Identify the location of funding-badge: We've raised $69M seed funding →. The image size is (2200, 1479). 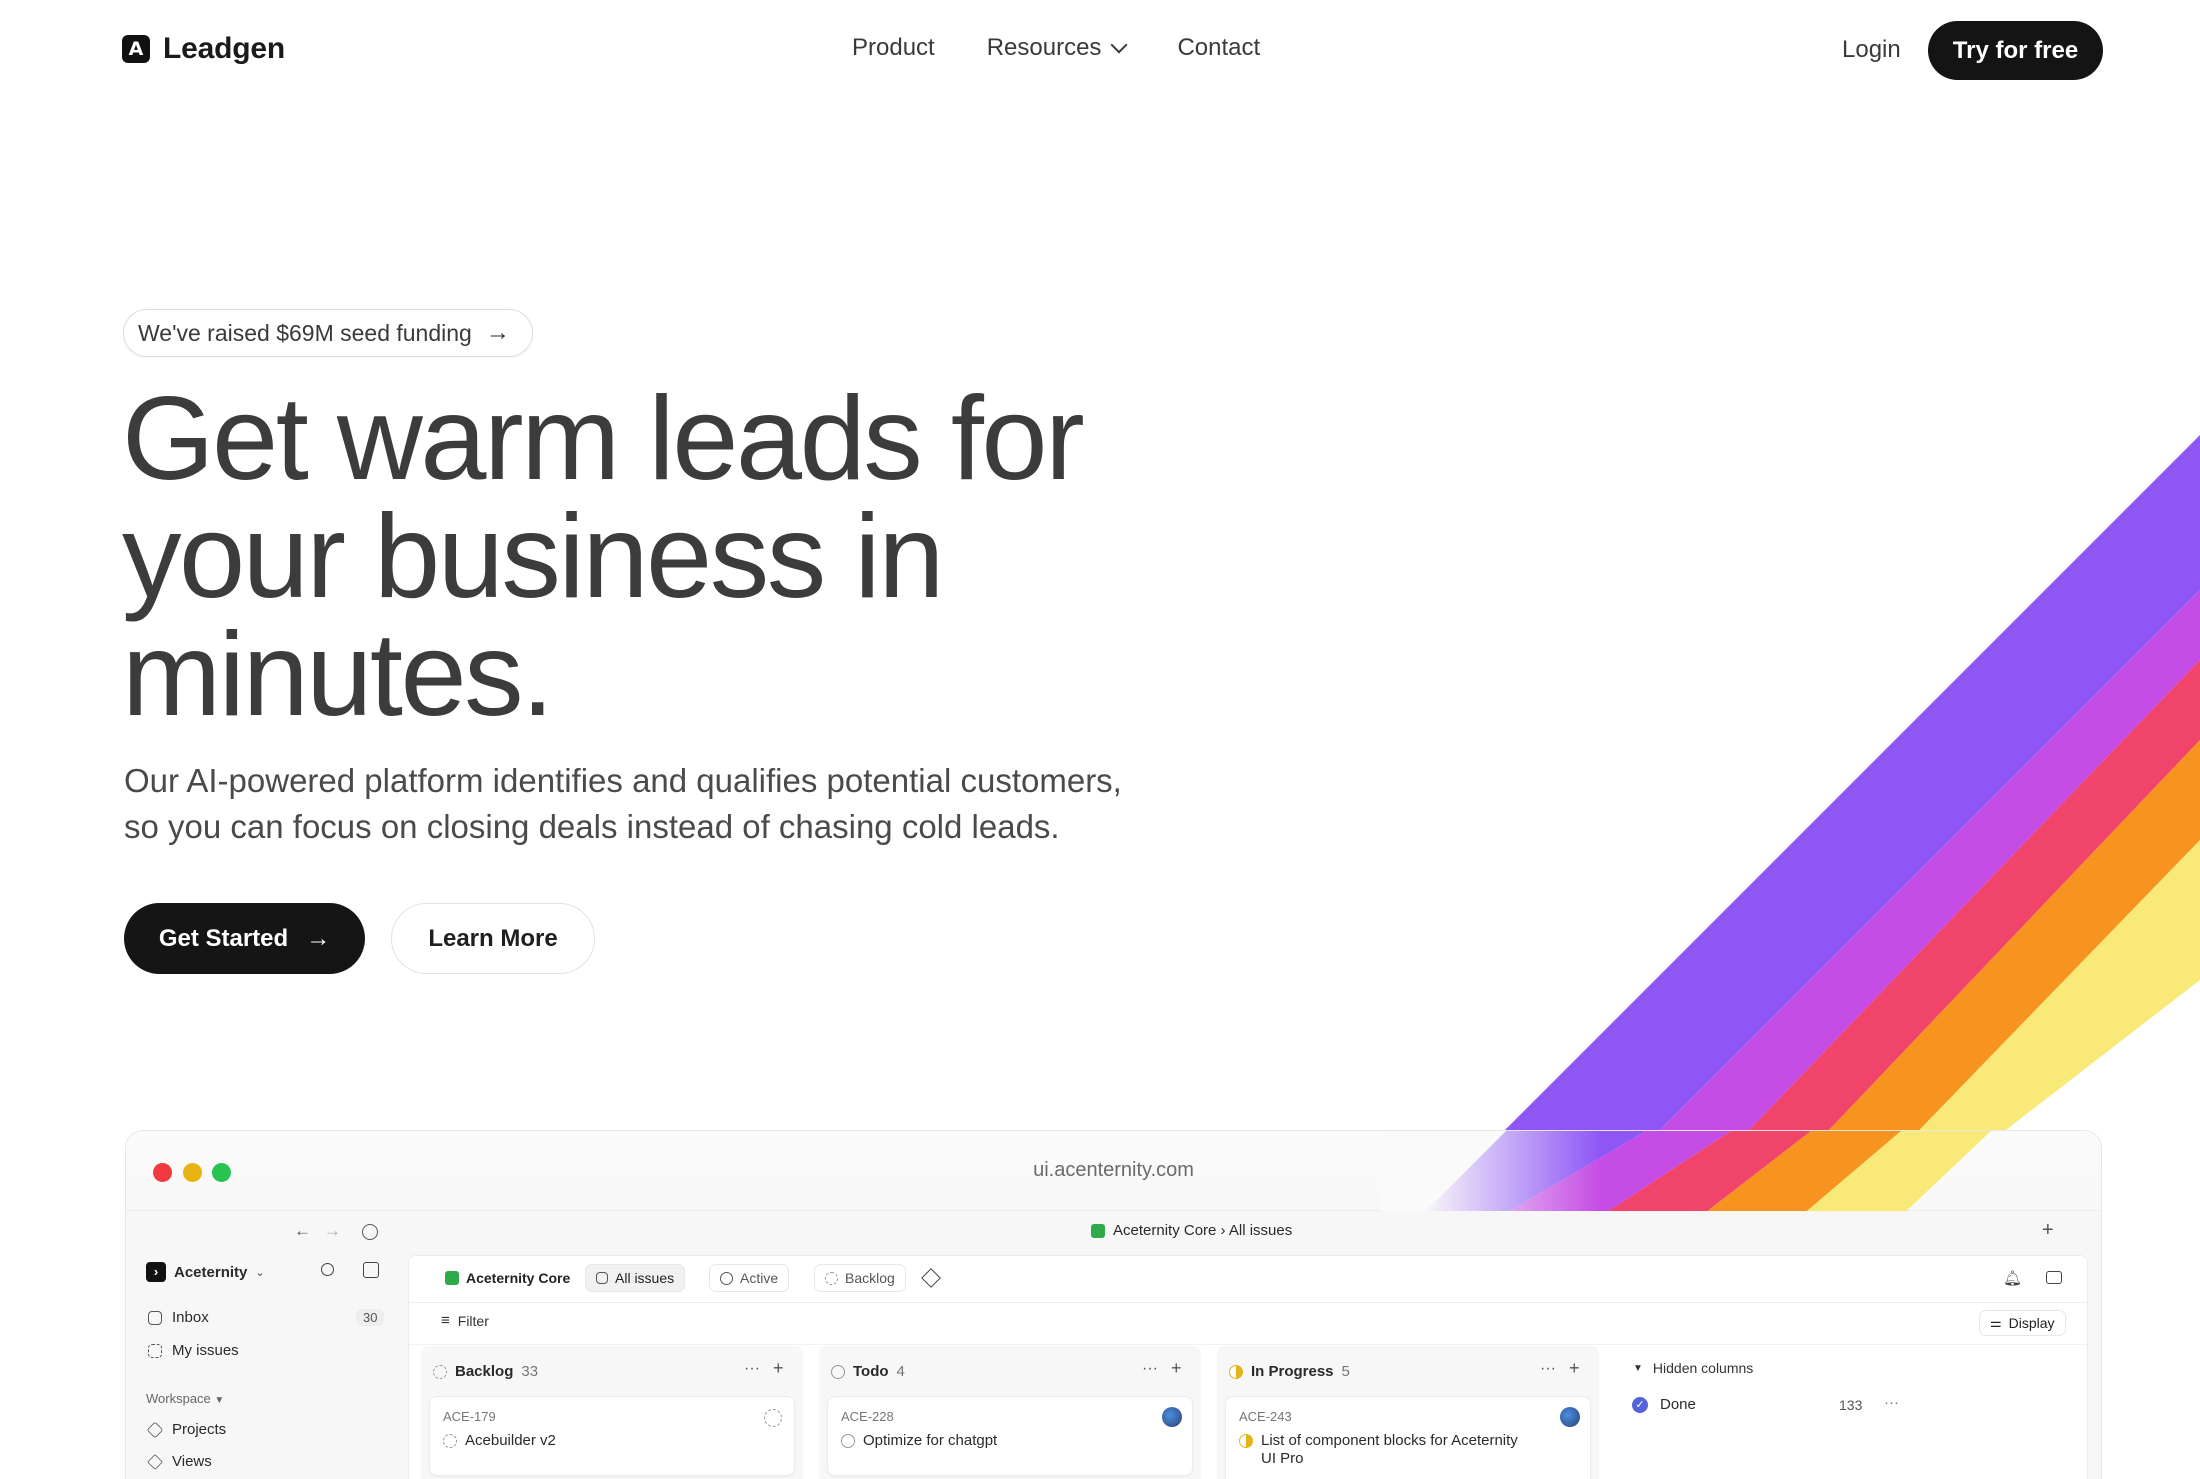
(328, 333).